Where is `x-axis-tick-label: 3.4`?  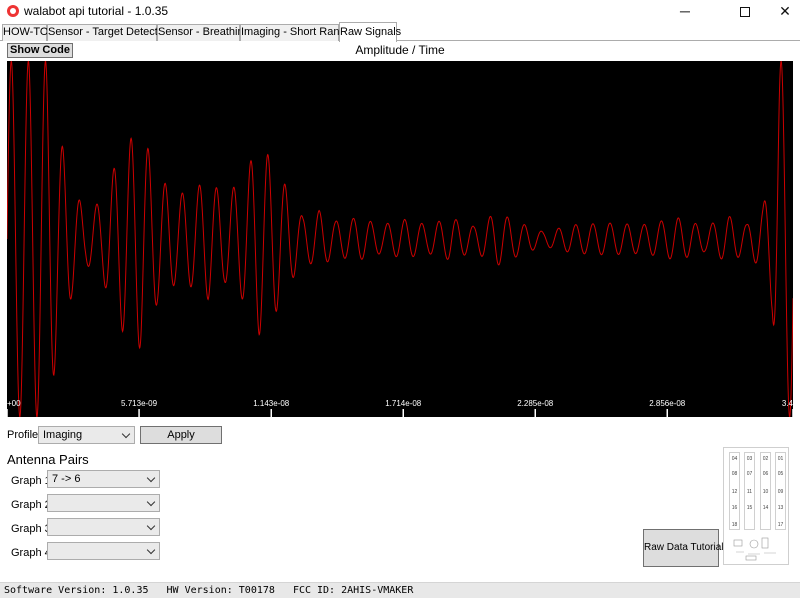
x-axis-tick-label: 3.4 is located at coordinates (787, 403).